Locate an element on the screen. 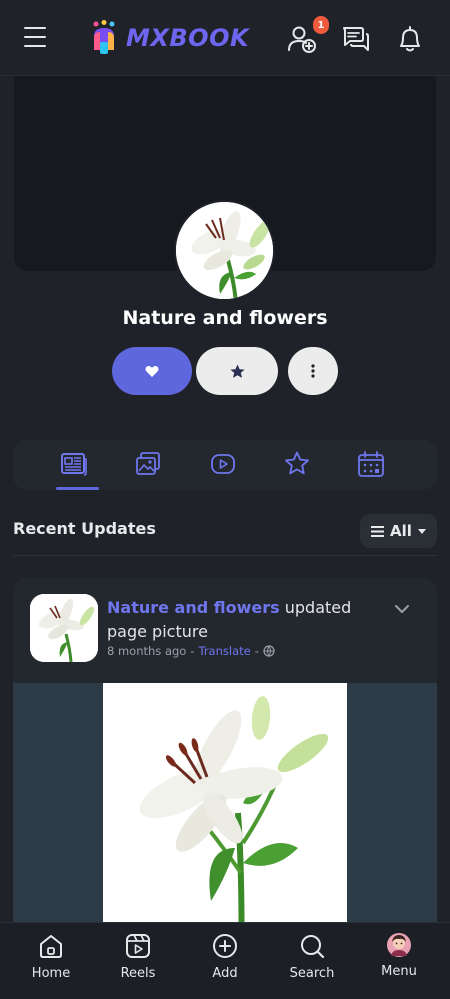 The width and height of the screenshot is (450, 999). post-headline: Nature and flowers updated page picture is located at coordinates (247, 620).